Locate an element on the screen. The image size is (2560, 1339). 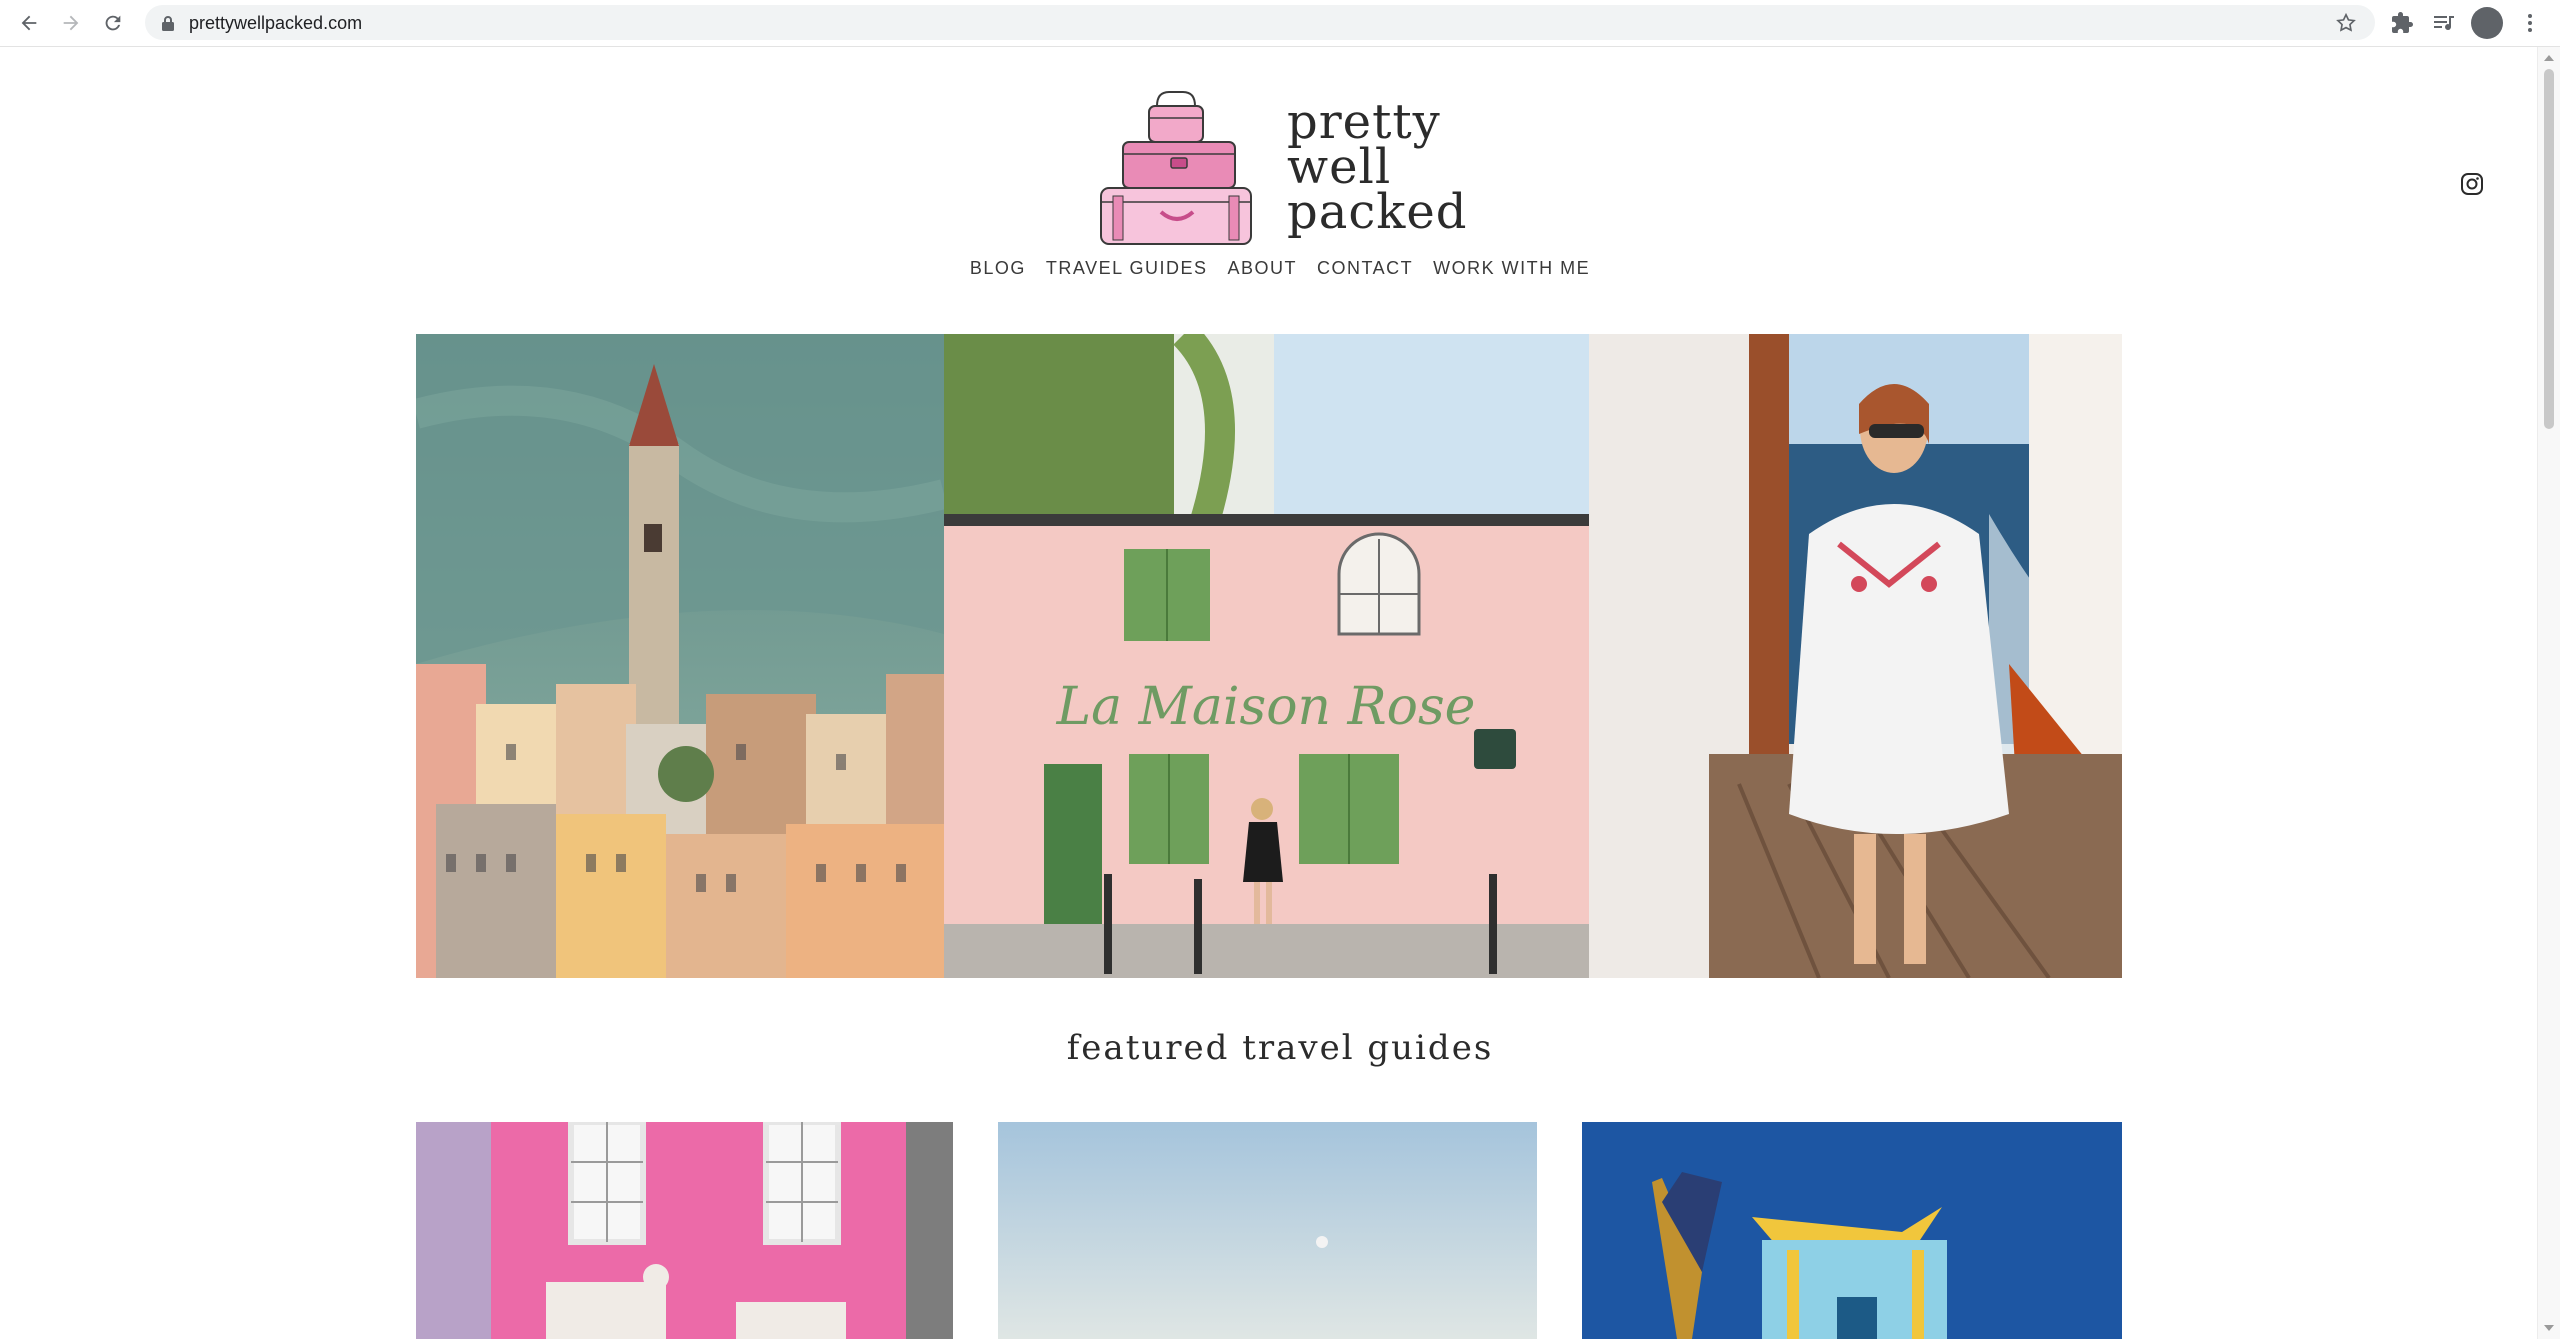
hero-image-boat-deck is located at coordinates (1855, 656).